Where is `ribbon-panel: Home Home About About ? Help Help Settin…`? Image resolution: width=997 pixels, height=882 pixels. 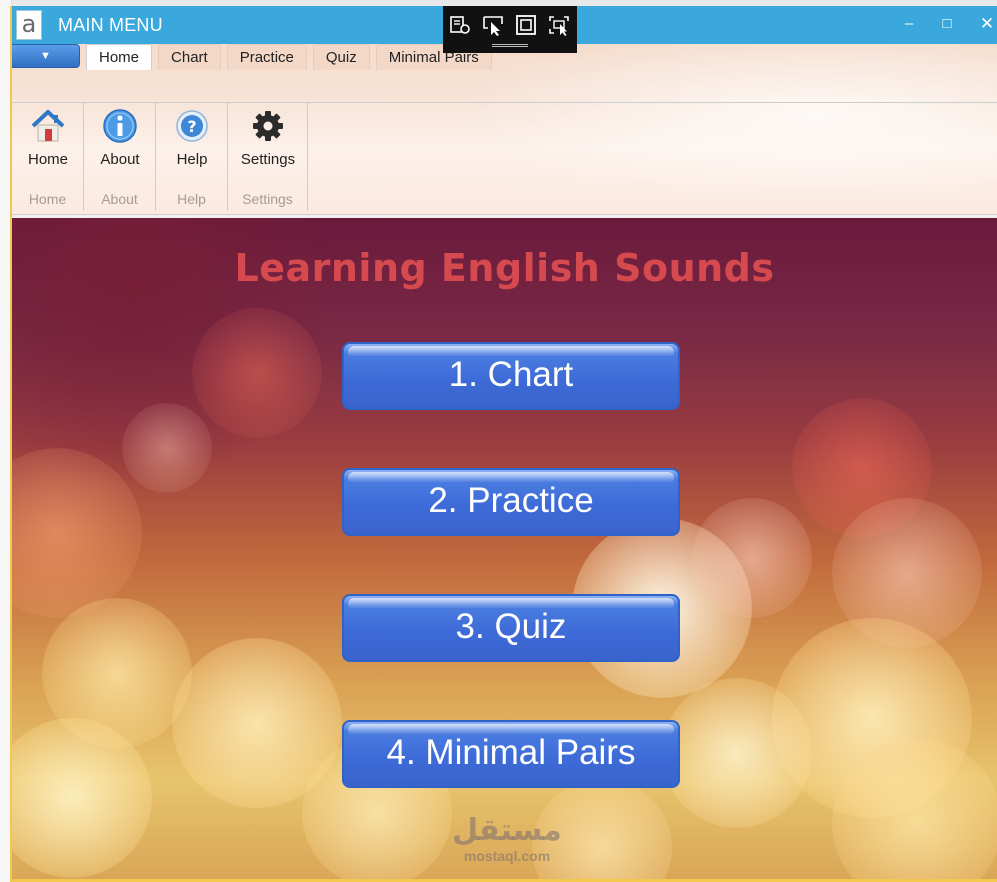 ribbon-panel: Home Home About About ? Help Help Settin… is located at coordinates (504, 159).